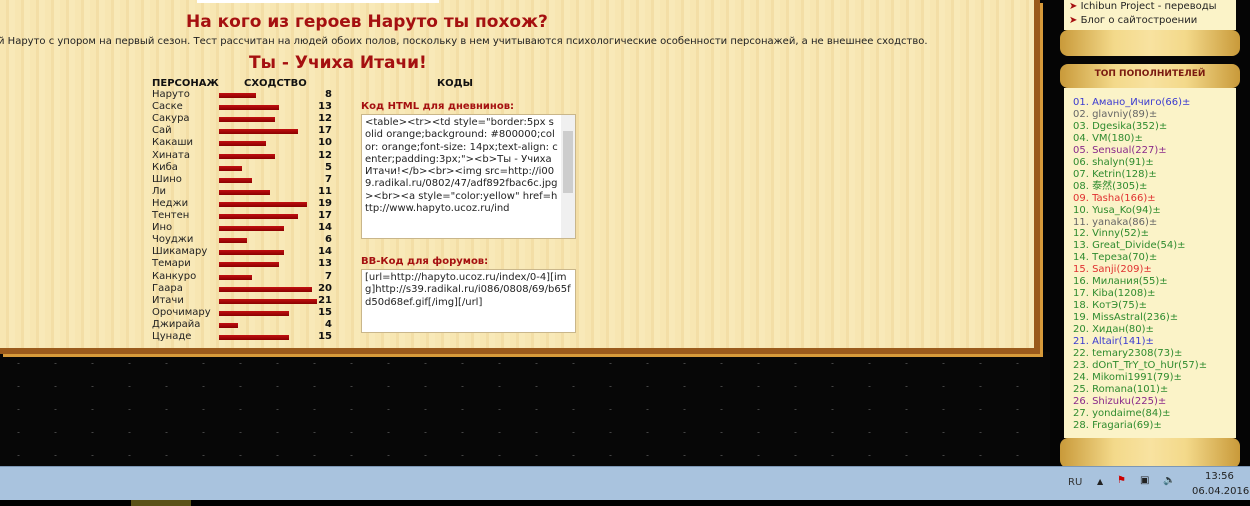 The width and height of the screenshot is (1250, 506). I want to click on top-donor-item: 12. Vinny(52)±, so click(1140, 234).